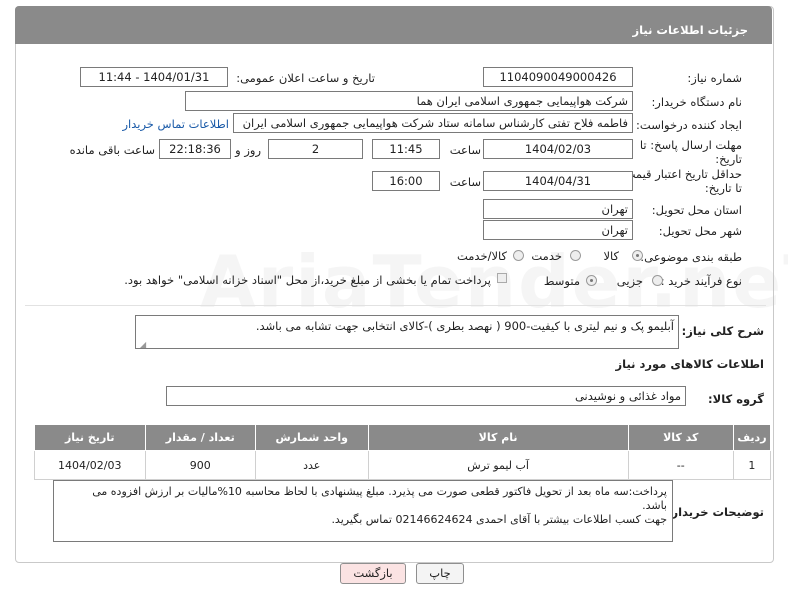 Image resolution: width=788 pixels, height=598 pixels. I want to click on deadline-days-field: 2, so click(315, 149).